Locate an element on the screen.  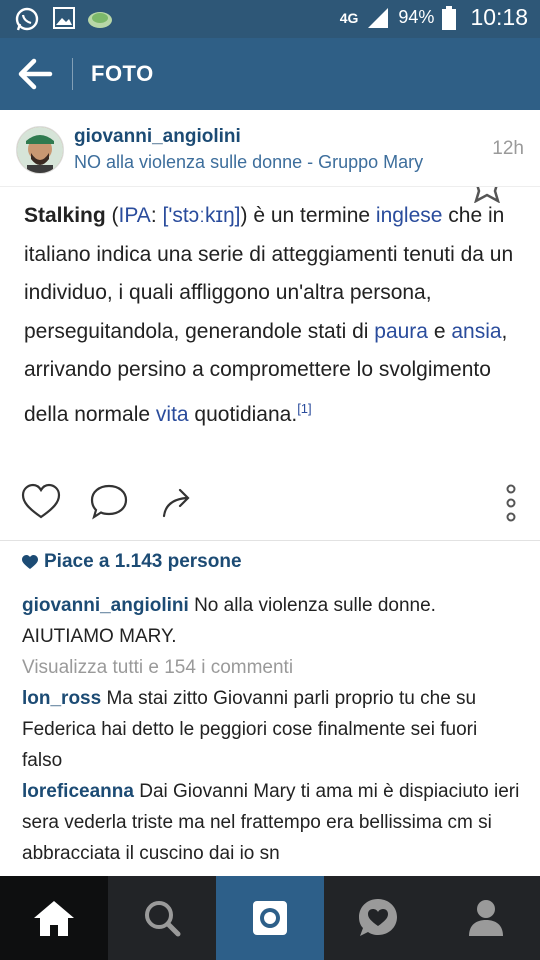
separator is located at coordinates (270, 540).